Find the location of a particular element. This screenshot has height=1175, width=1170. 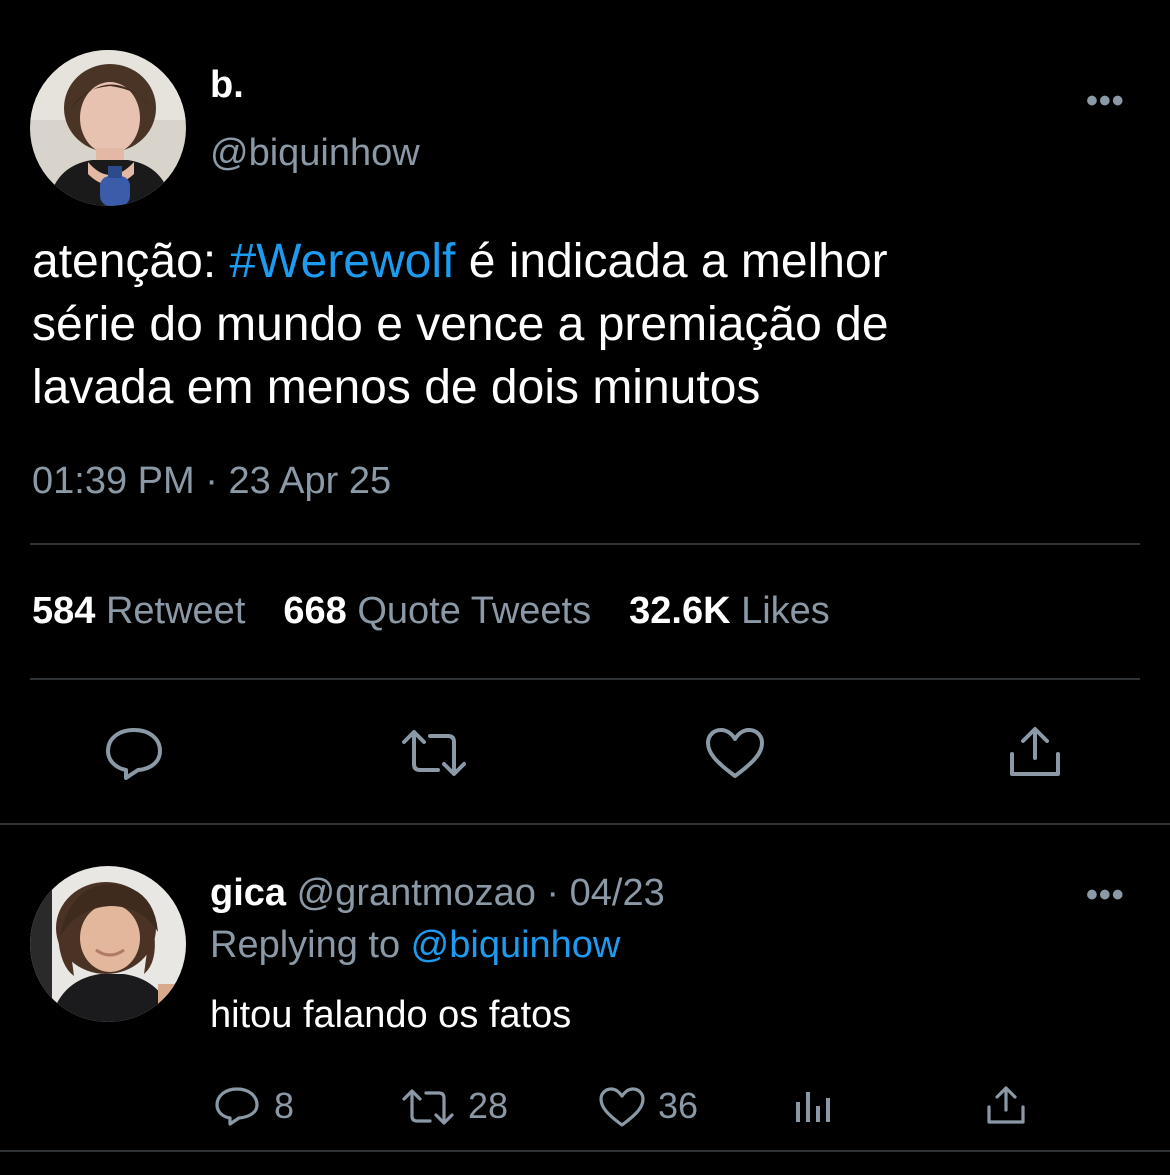

reply-share-icon is located at coordinates (1006, 1105).